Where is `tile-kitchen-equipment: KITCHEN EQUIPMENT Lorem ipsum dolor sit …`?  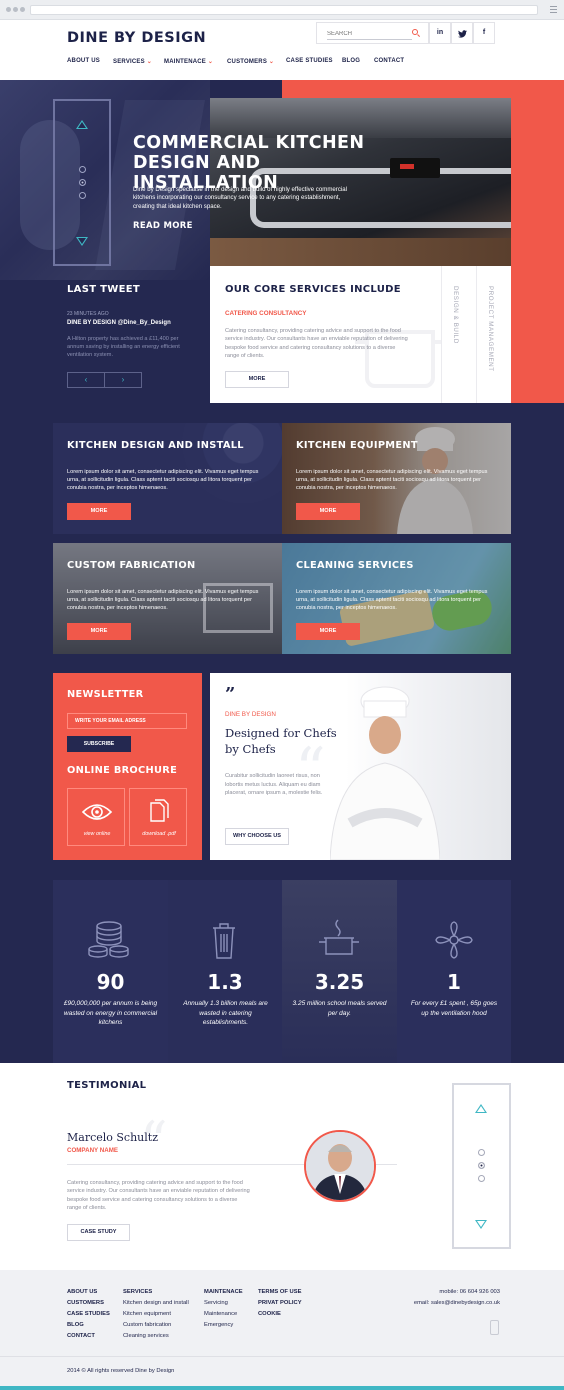 tile-kitchen-equipment: KITCHEN EQUIPMENT Lorem ipsum dolor sit … is located at coordinates (396, 478).